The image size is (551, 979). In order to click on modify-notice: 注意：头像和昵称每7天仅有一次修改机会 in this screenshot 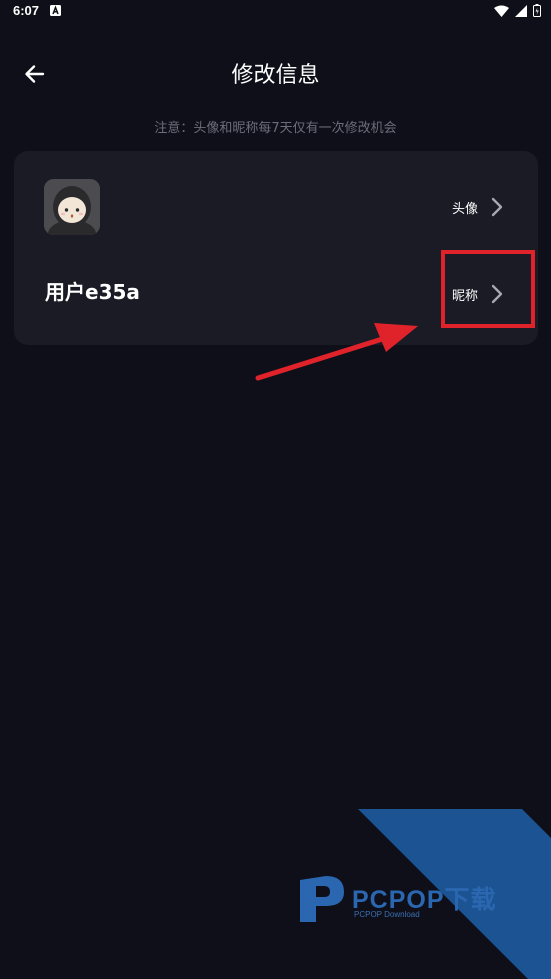, I will do `click(275, 128)`.